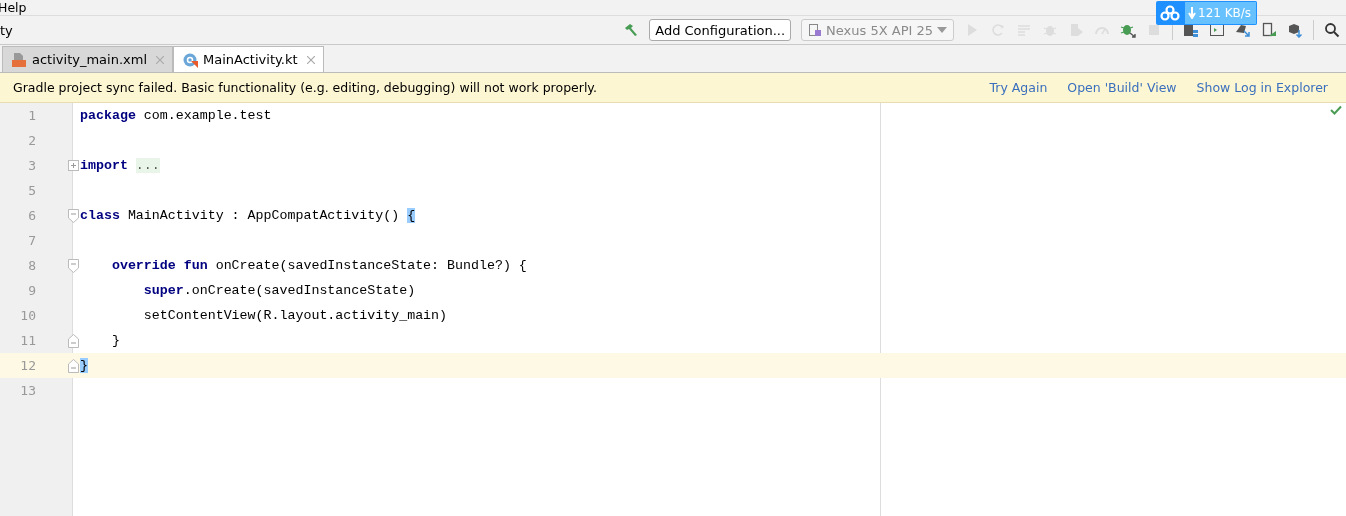 Image resolution: width=1346 pixels, height=516 pixels. I want to click on line-number: 5, so click(32, 190).